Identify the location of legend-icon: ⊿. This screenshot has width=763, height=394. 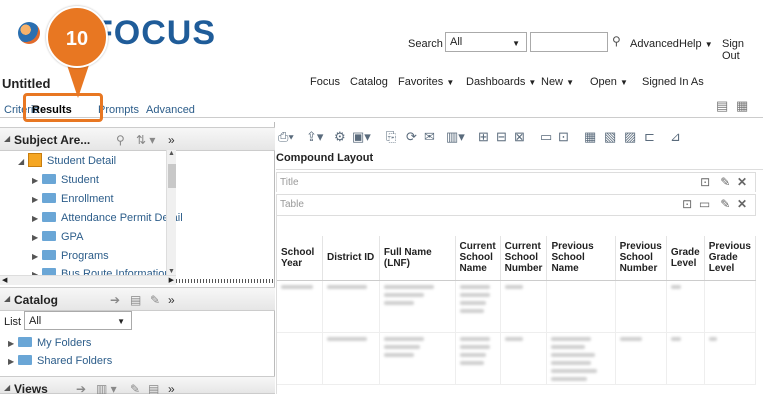
(675, 137).